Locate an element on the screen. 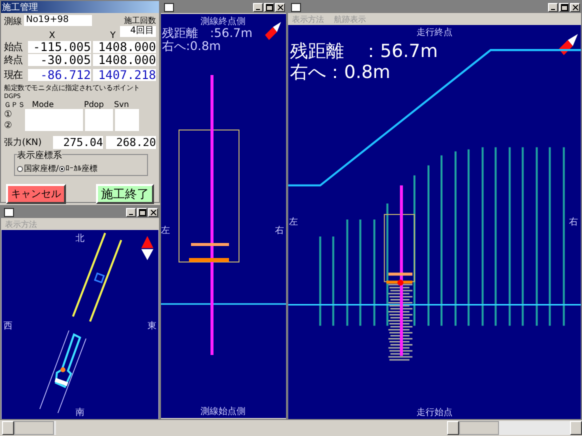  target-frame is located at coordinates (399, 248).